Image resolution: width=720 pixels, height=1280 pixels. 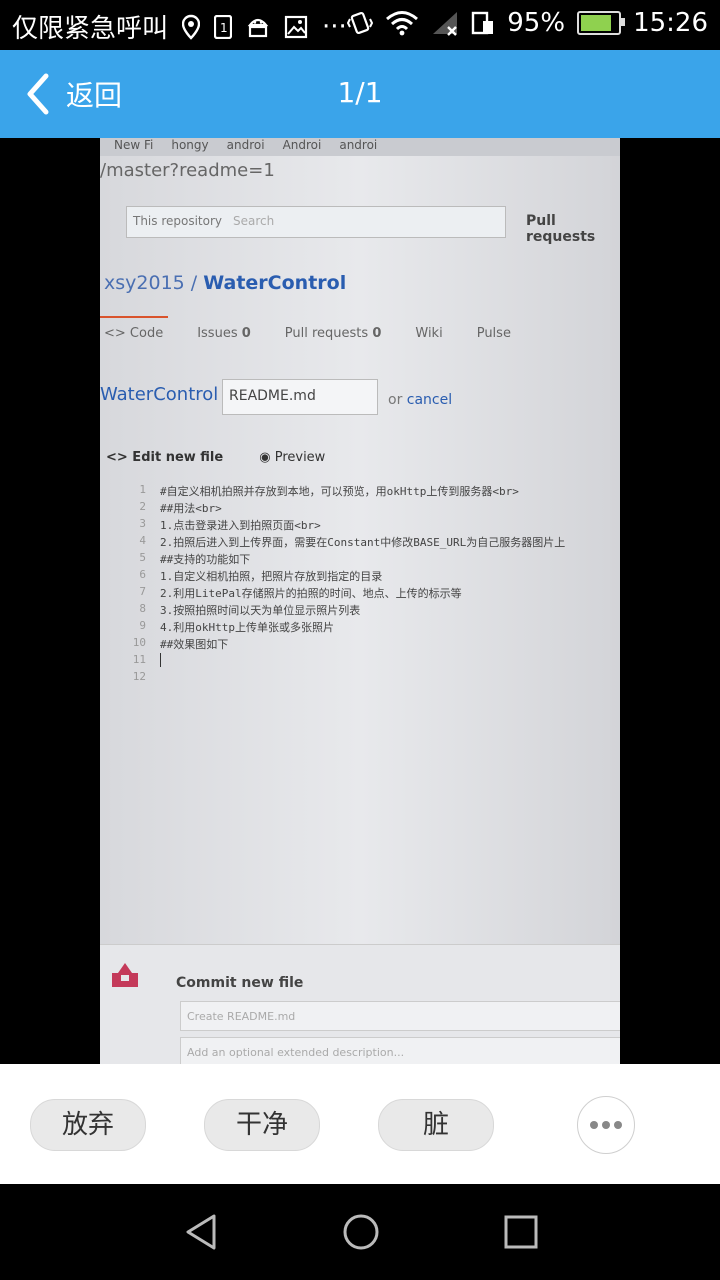 I want to click on preview-label: Preview, so click(x=300, y=457).